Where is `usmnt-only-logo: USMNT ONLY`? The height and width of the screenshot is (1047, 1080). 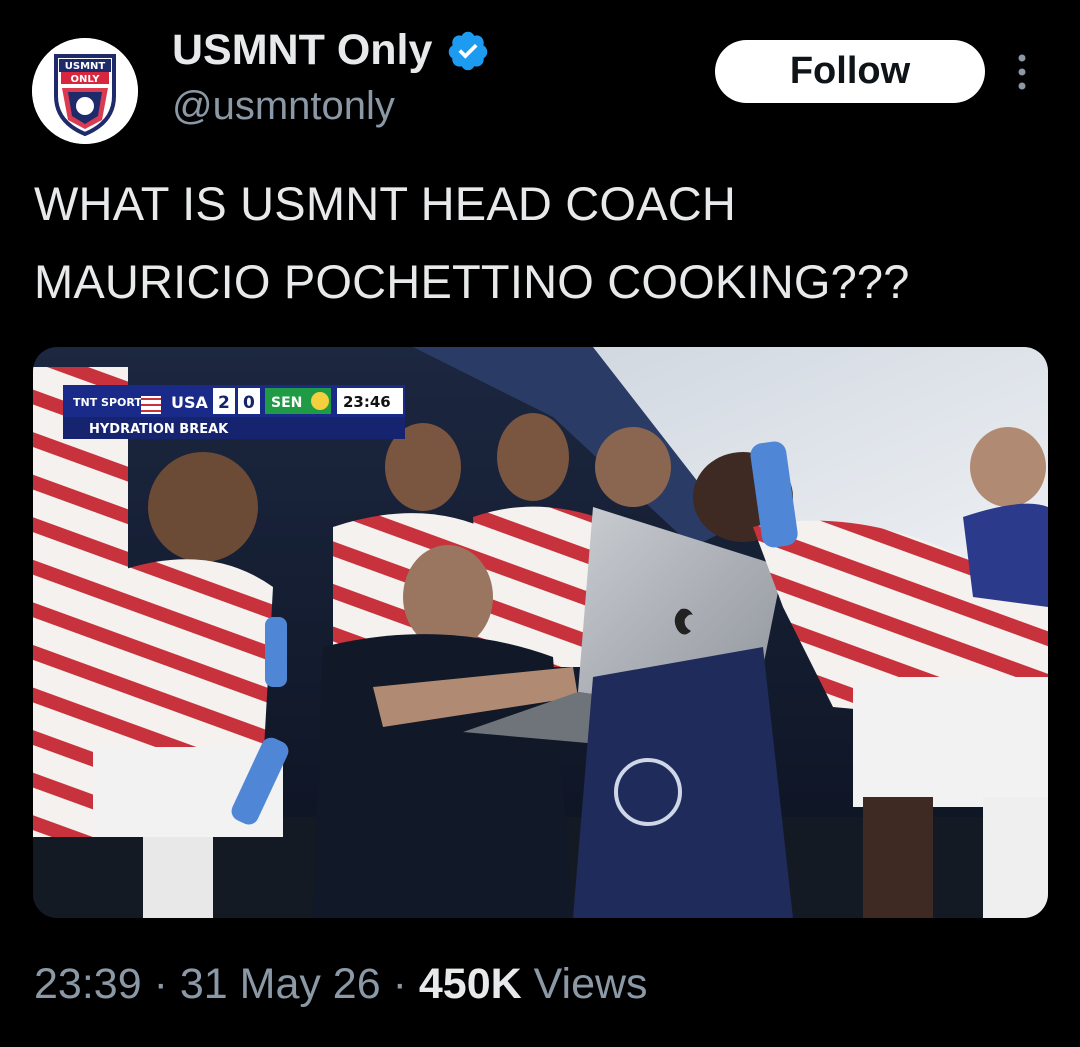 usmnt-only-logo: USMNT ONLY is located at coordinates (85, 91).